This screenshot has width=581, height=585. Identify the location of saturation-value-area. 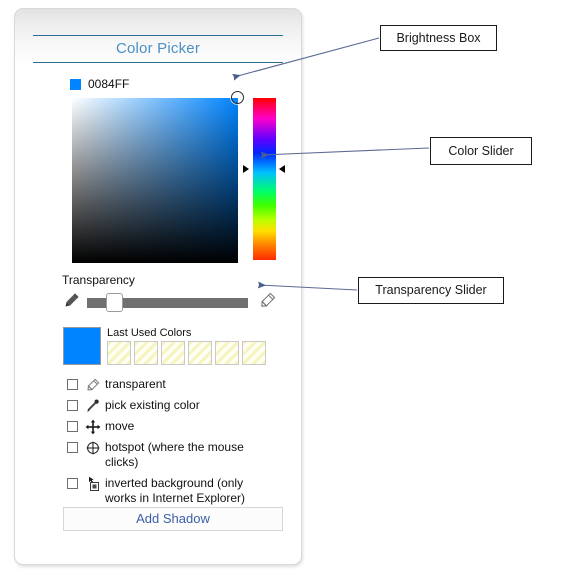
(178, 177).